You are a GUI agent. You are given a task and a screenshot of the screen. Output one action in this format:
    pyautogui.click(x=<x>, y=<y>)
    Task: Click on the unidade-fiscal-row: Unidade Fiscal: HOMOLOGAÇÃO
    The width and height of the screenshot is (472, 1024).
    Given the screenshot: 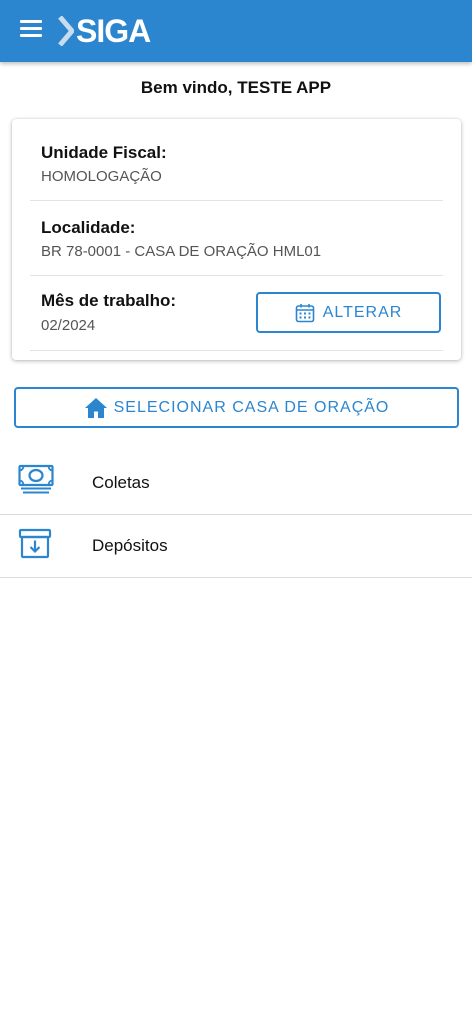 What is the action you would take?
    pyautogui.click(x=236, y=160)
    